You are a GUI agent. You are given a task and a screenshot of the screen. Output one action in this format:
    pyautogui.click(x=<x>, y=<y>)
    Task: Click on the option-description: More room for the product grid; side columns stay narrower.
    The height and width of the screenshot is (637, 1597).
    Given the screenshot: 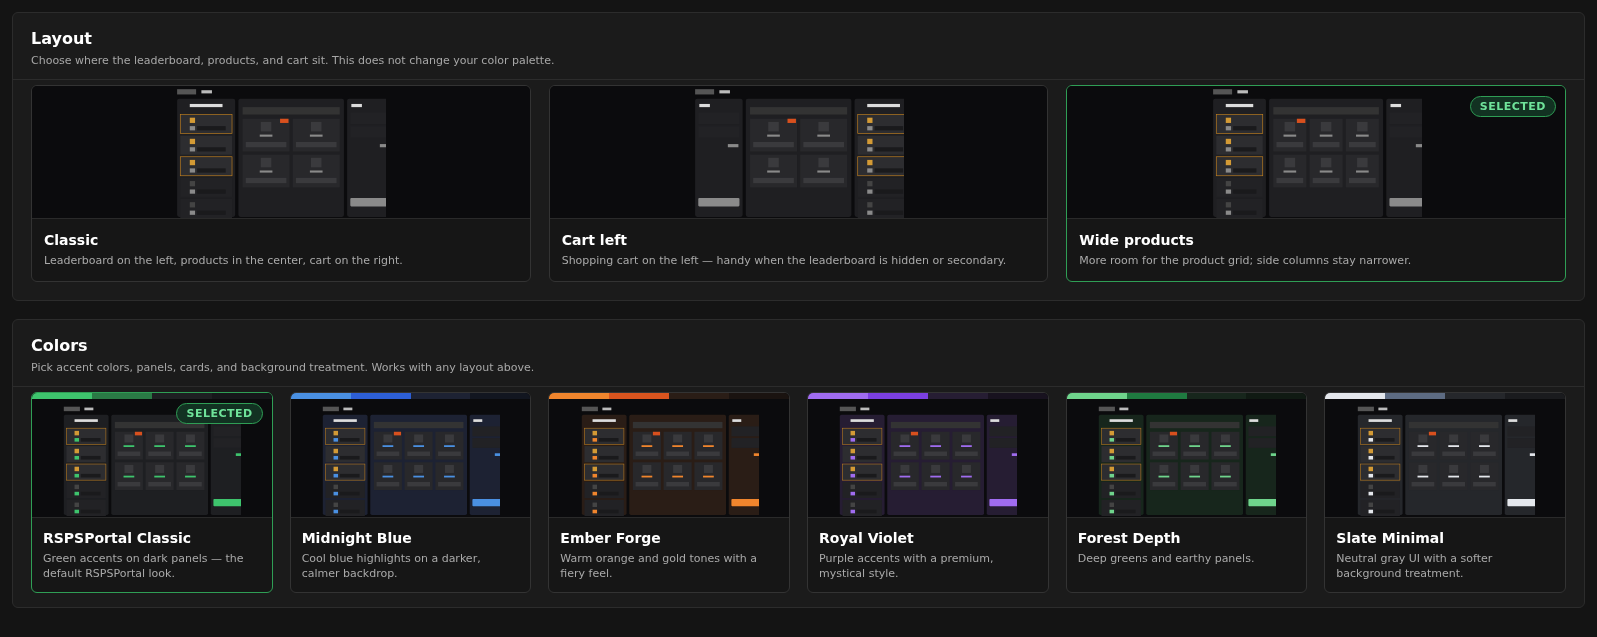 What is the action you would take?
    pyautogui.click(x=1246, y=261)
    